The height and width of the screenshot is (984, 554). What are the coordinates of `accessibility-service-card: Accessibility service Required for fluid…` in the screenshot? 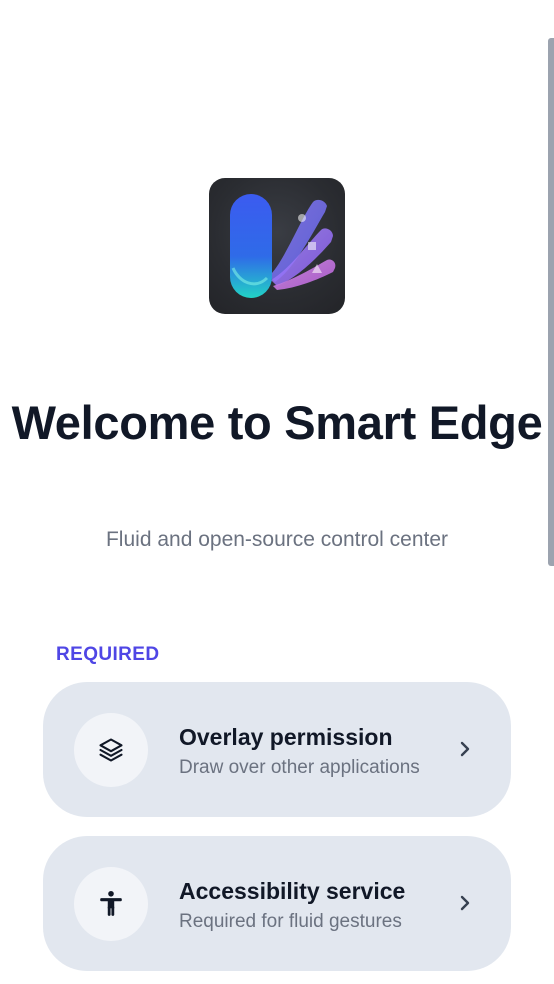 It's located at (277, 903).